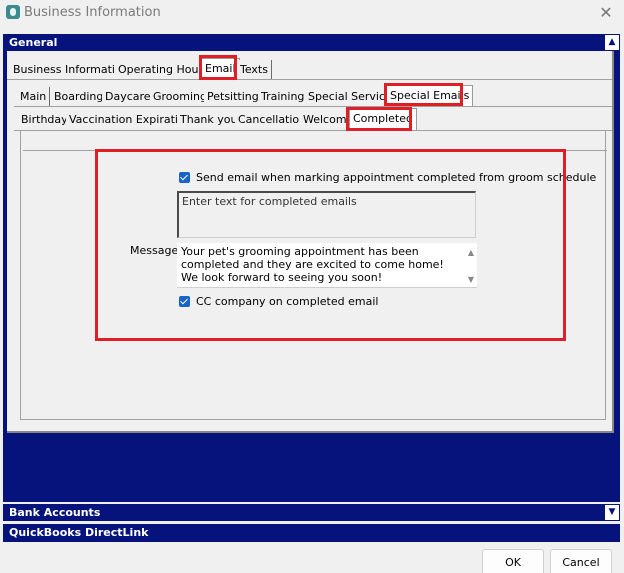  What do you see at coordinates (283, 96) in the screenshot?
I see `tab-training: Training` at bounding box center [283, 96].